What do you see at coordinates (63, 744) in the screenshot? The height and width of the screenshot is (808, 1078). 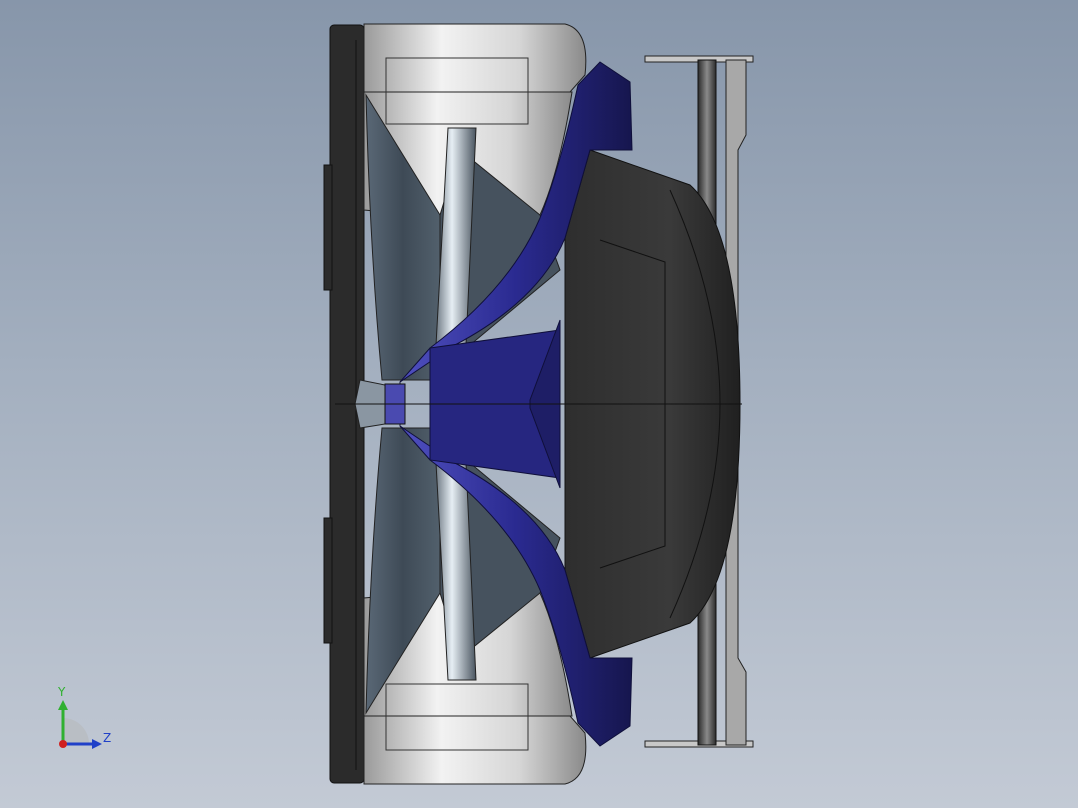 I see `x-axis-dot` at bounding box center [63, 744].